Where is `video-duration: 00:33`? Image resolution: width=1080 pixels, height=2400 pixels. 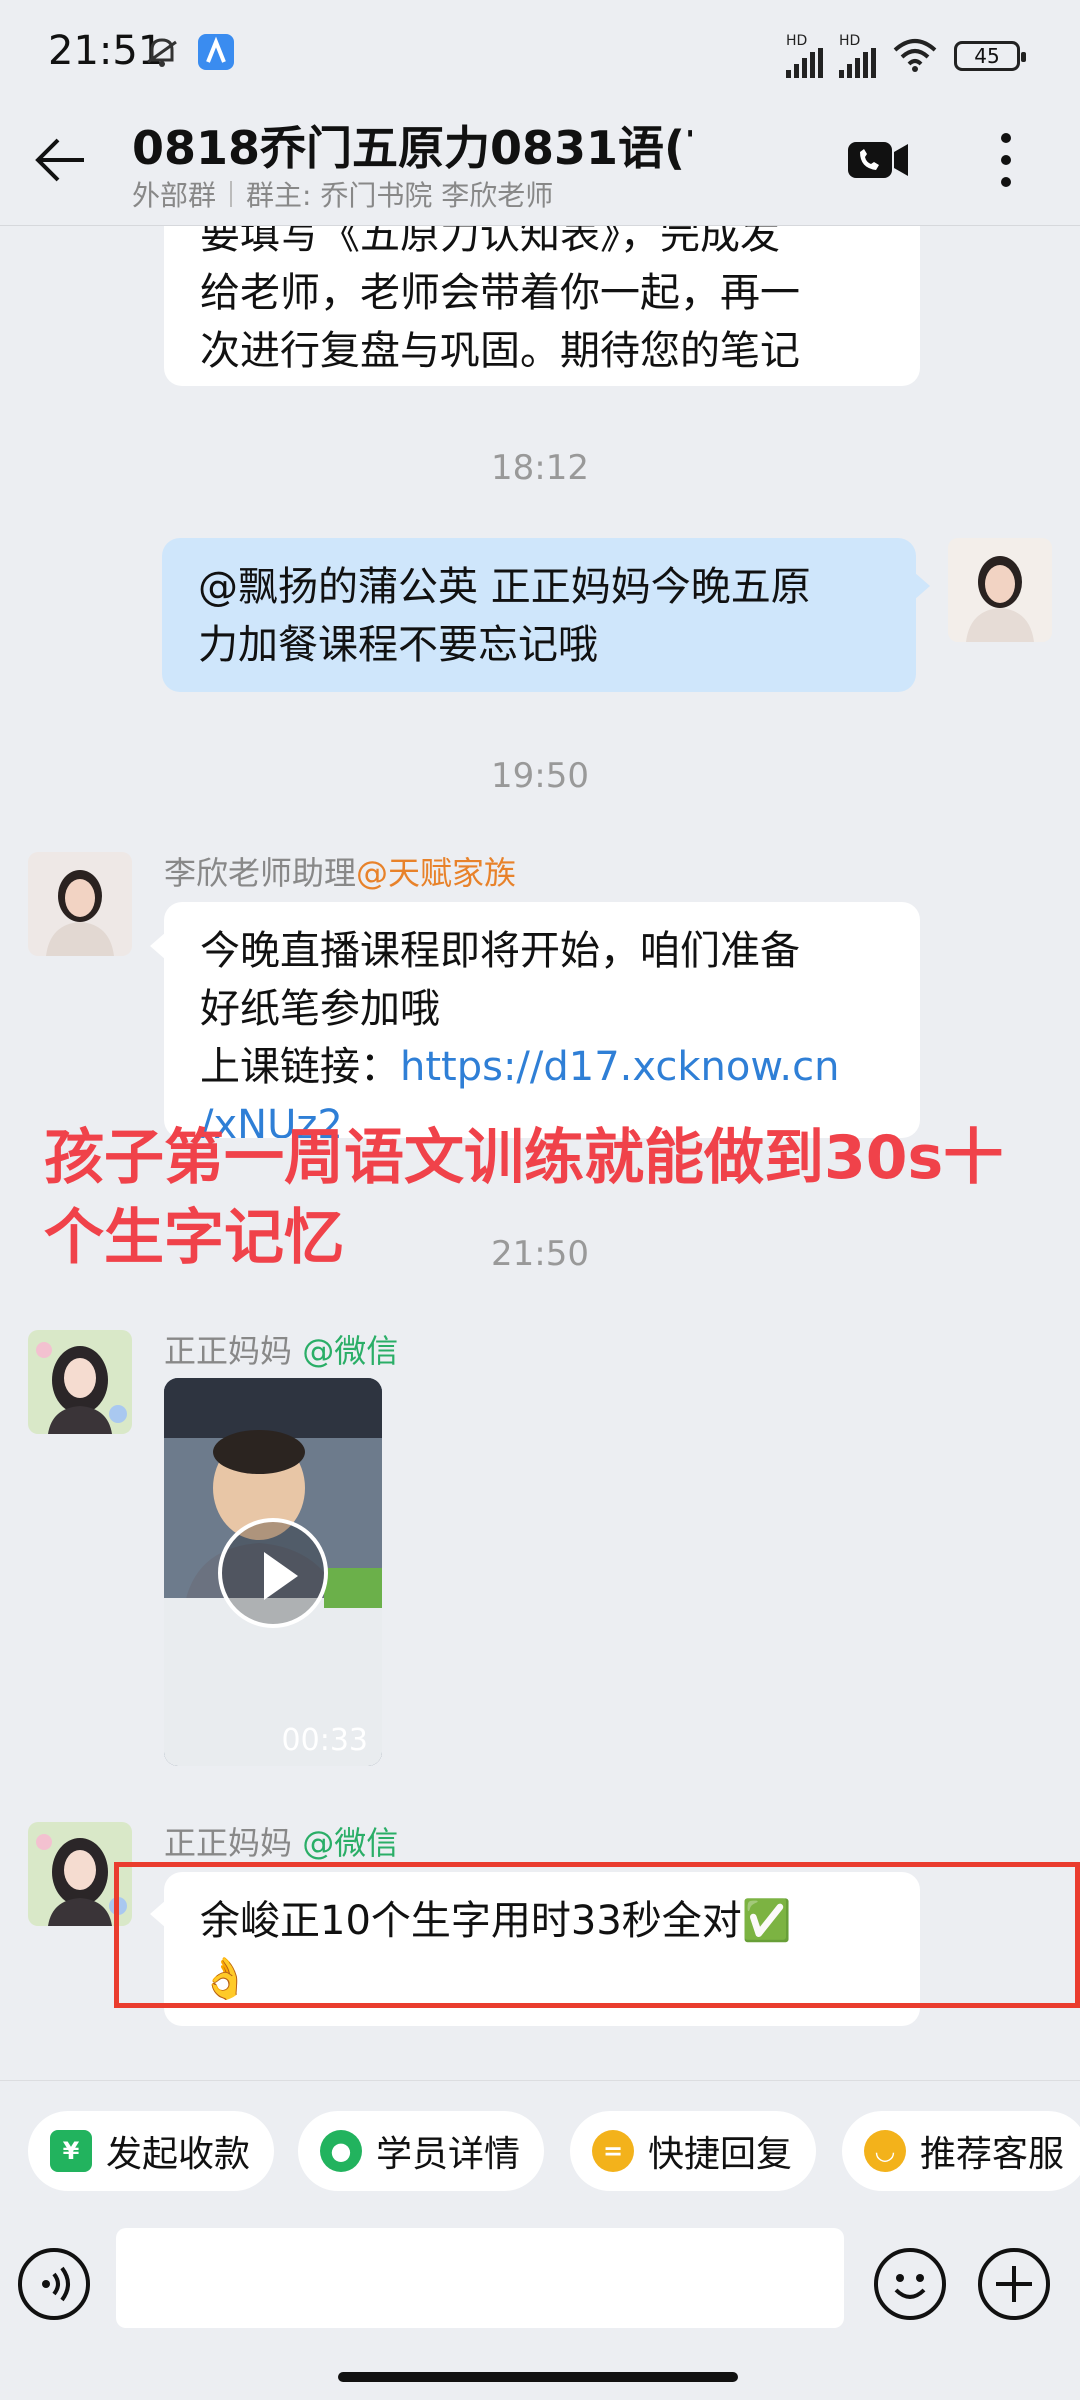
video-duration: 00:33 is located at coordinates (324, 1740).